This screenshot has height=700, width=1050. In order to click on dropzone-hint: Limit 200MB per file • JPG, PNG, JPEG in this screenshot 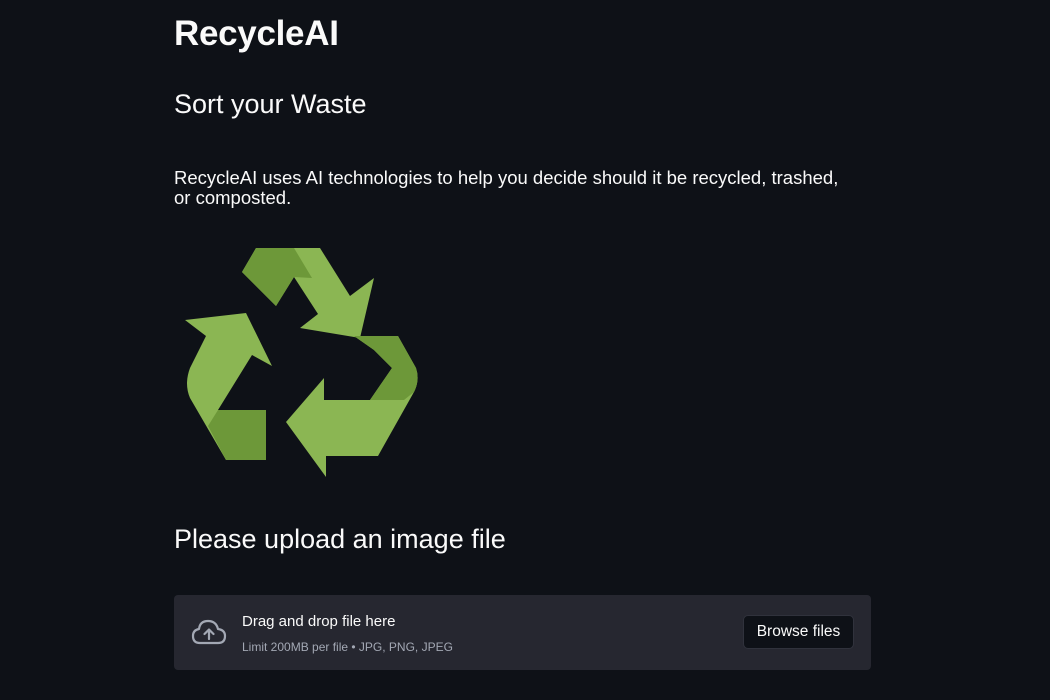, I will do `click(347, 647)`.